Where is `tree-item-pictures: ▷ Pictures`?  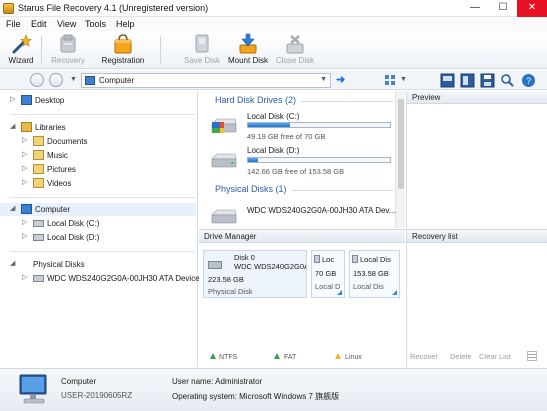
tree-item-pictures: ▷ Pictures is located at coordinates (98, 169).